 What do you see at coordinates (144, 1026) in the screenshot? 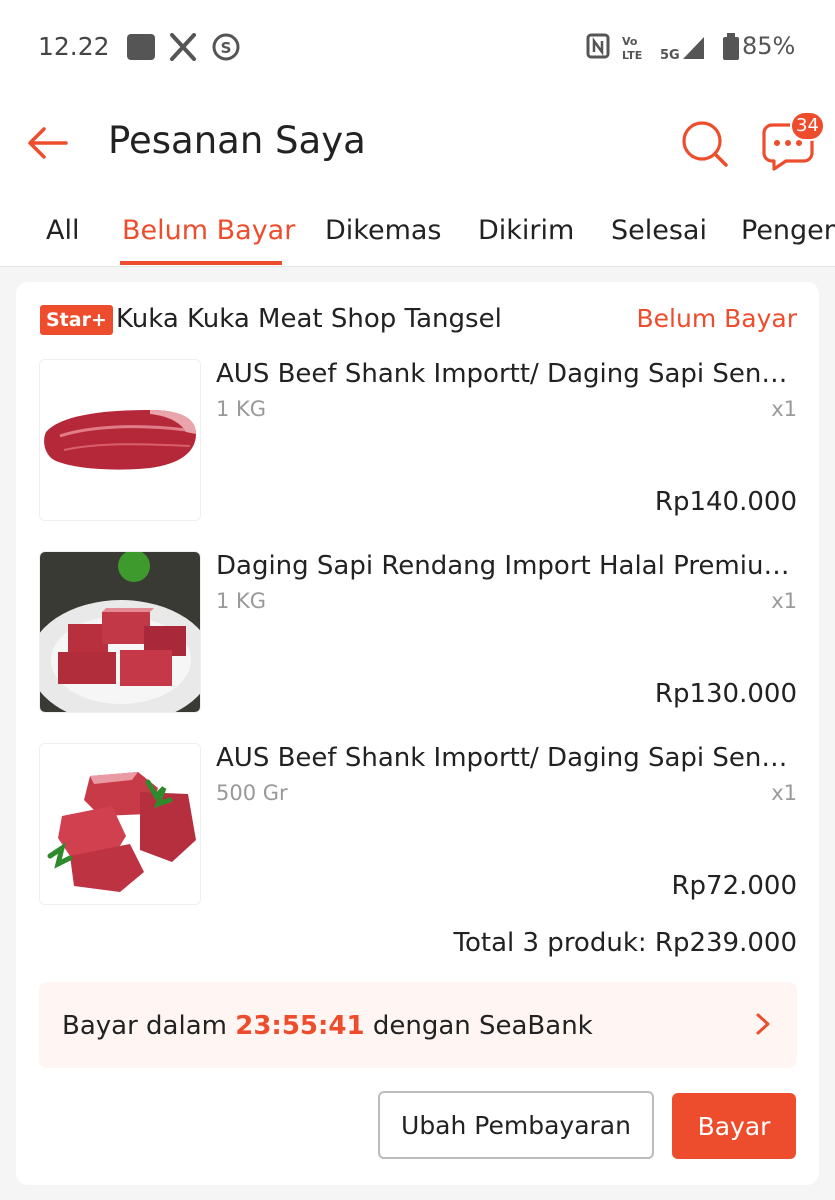
I see `payment-prefix: Bayar dalam` at bounding box center [144, 1026].